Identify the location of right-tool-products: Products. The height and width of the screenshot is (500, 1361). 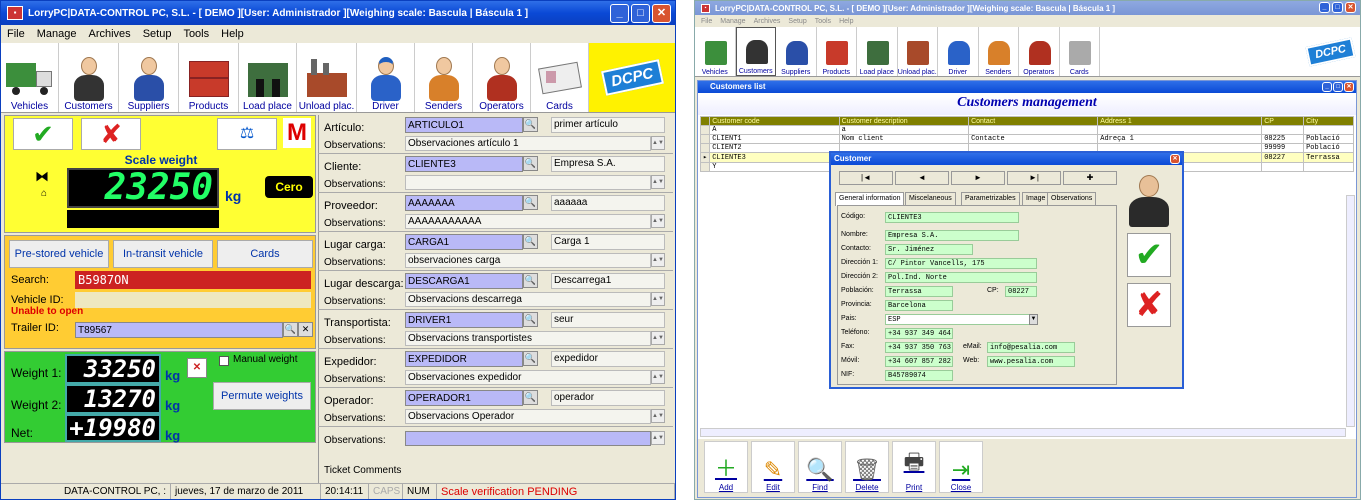
(837, 51).